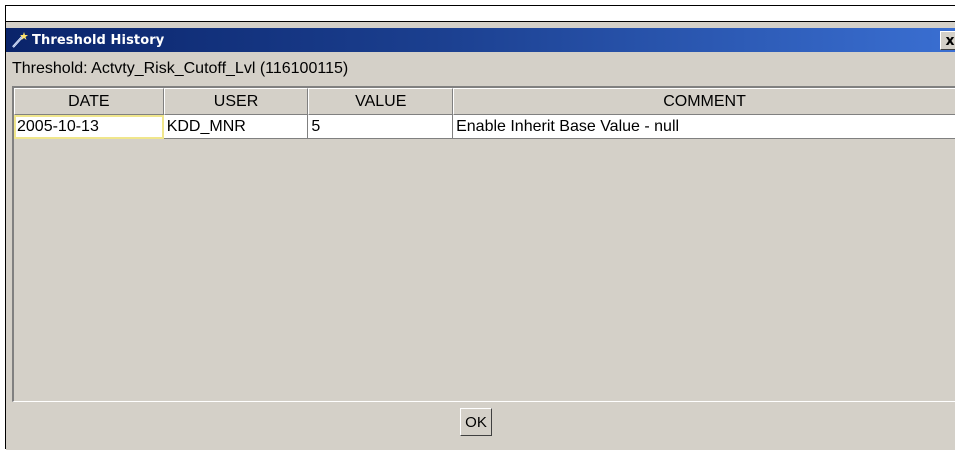 The width and height of the screenshot is (955, 450). I want to click on window-title: Threshold History, so click(98, 40).